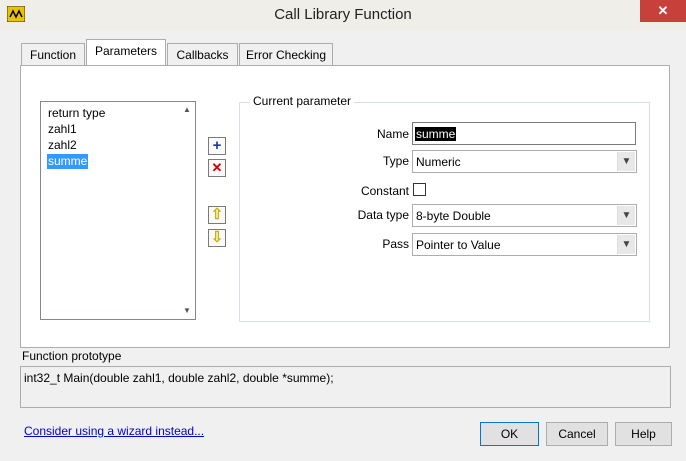  What do you see at coordinates (436, 134) in the screenshot?
I see `name-input-value: summe` at bounding box center [436, 134].